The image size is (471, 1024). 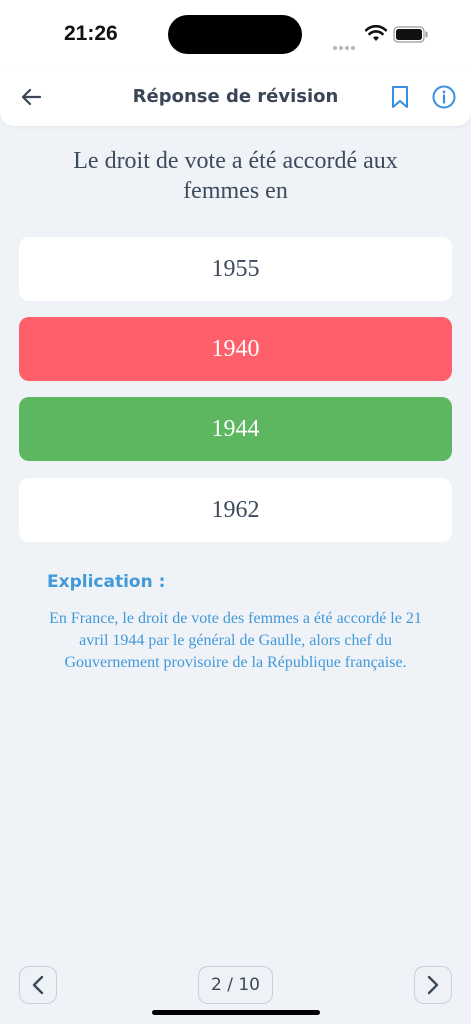 What do you see at coordinates (91, 33) in the screenshot?
I see `status-time: 21:26` at bounding box center [91, 33].